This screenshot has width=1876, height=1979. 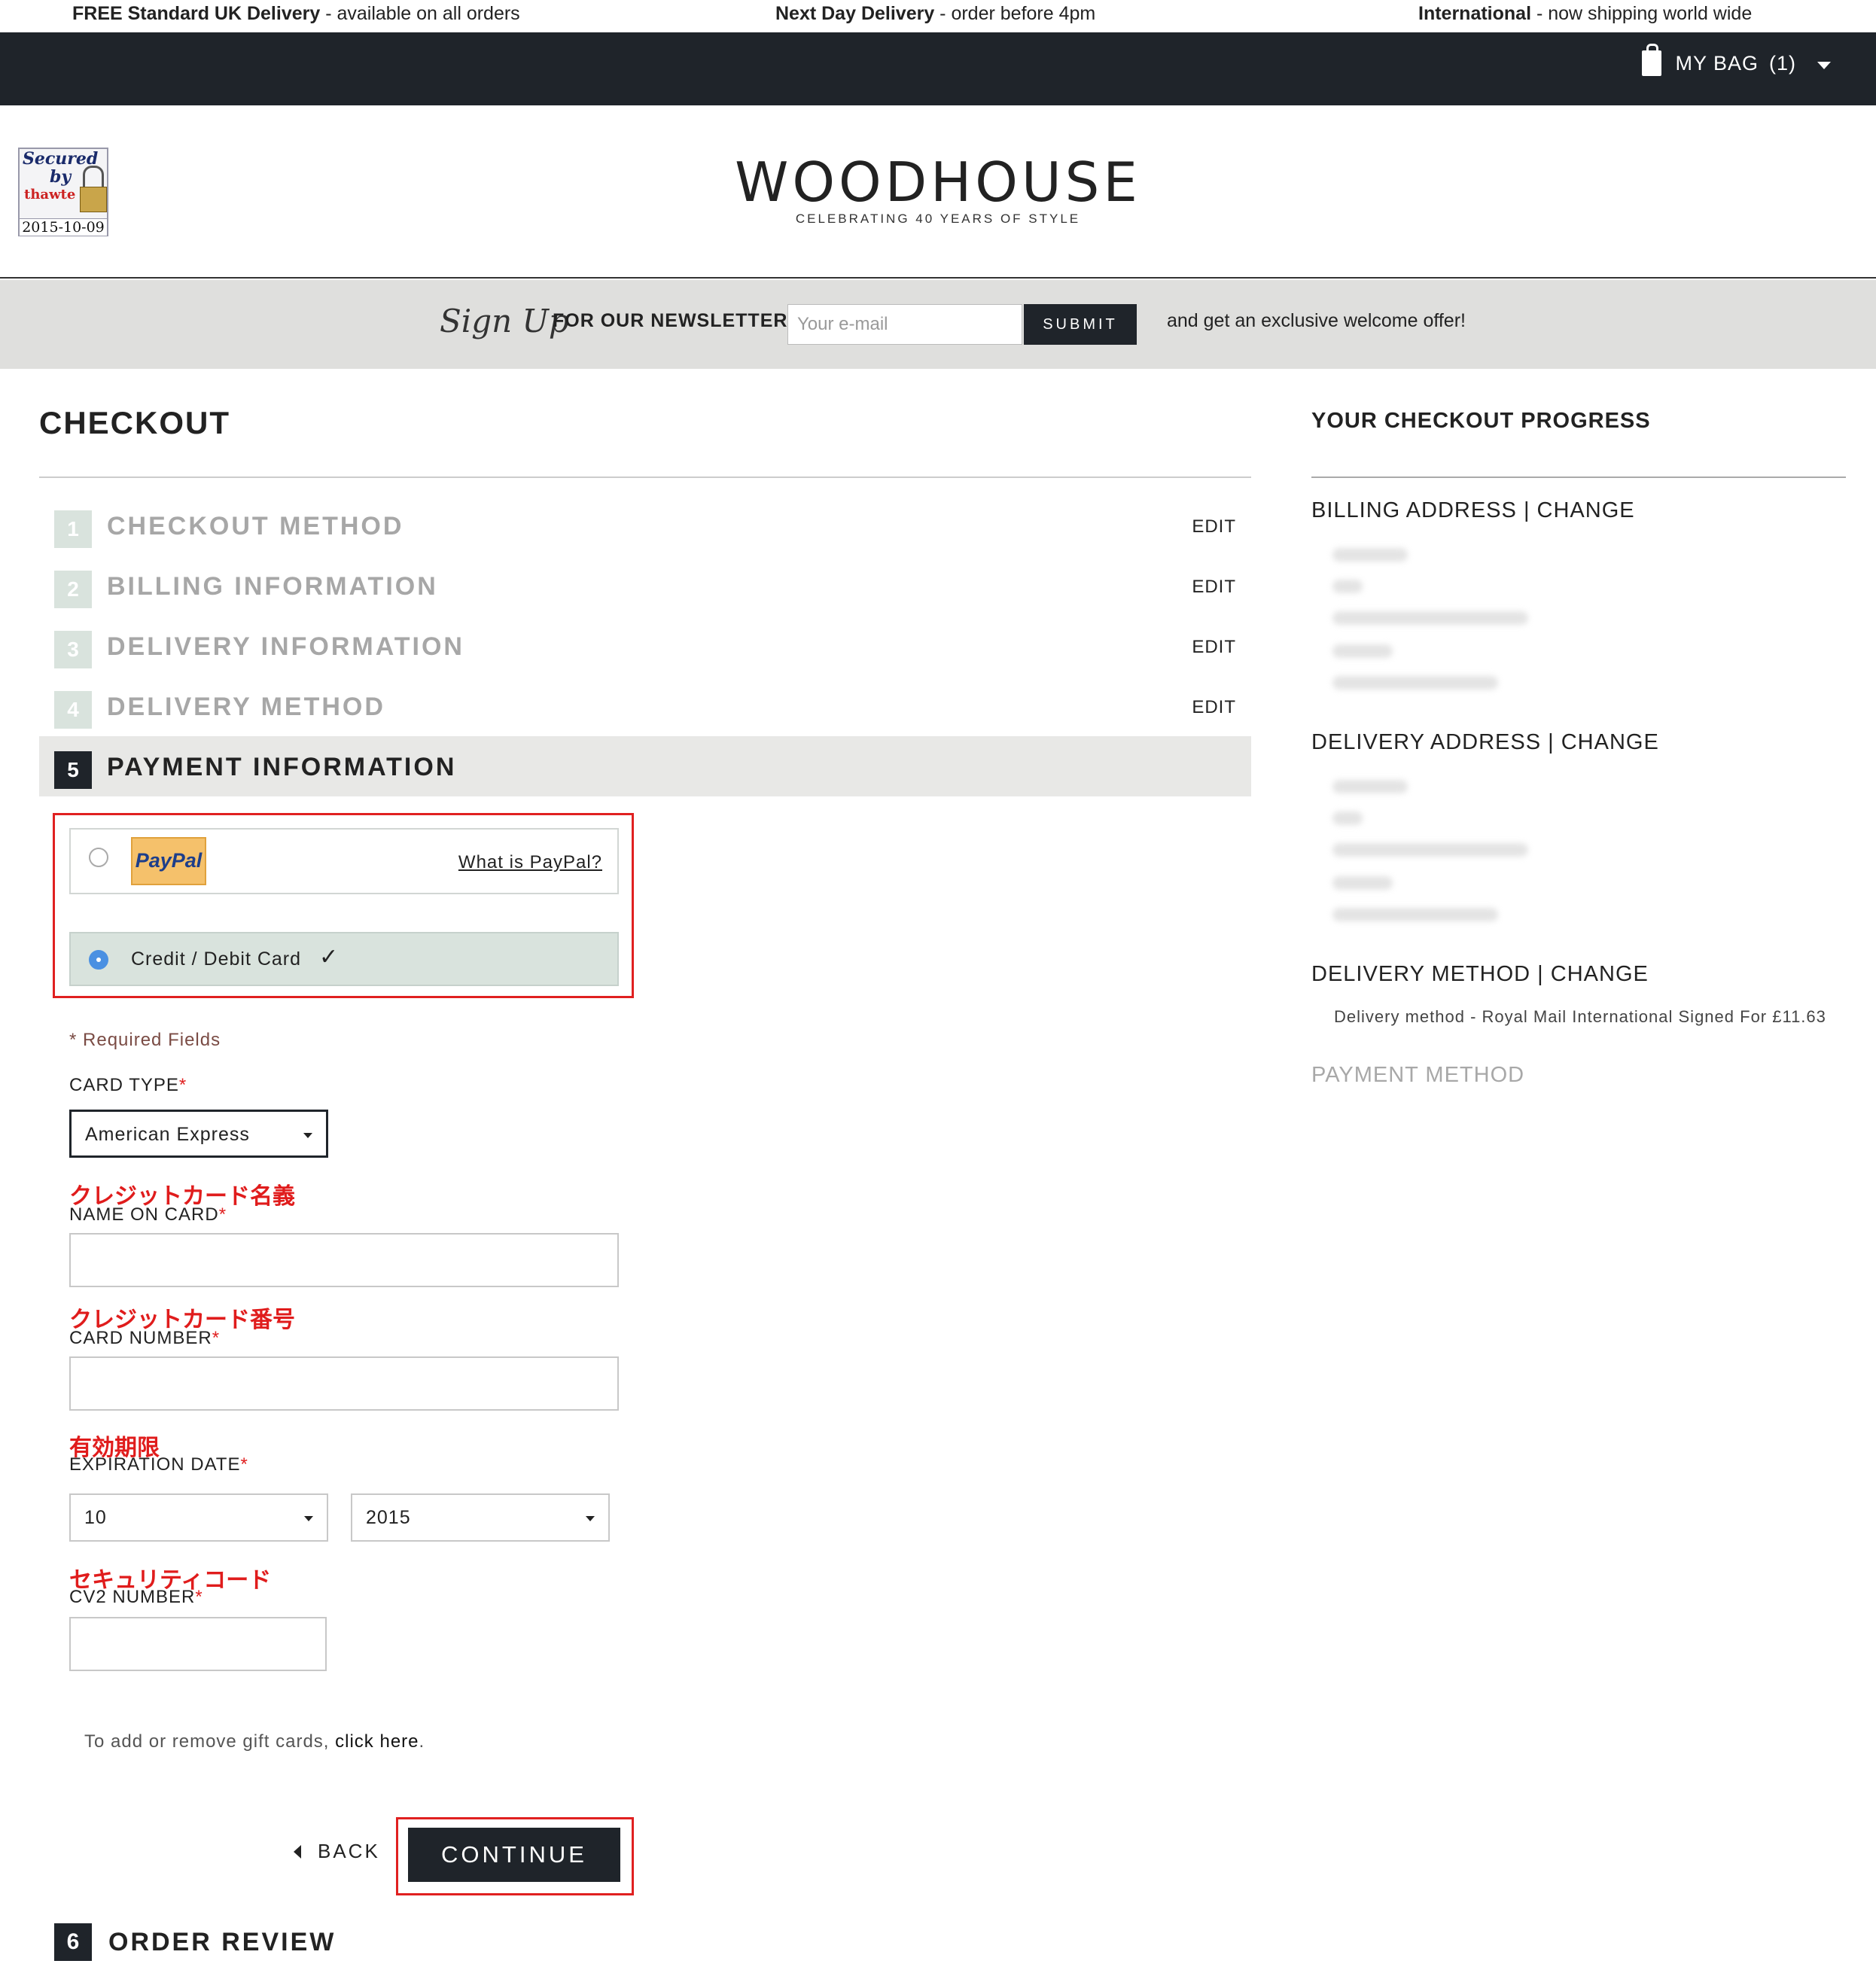 I want to click on step-label: DELIVERY METHOD, so click(x=246, y=707).